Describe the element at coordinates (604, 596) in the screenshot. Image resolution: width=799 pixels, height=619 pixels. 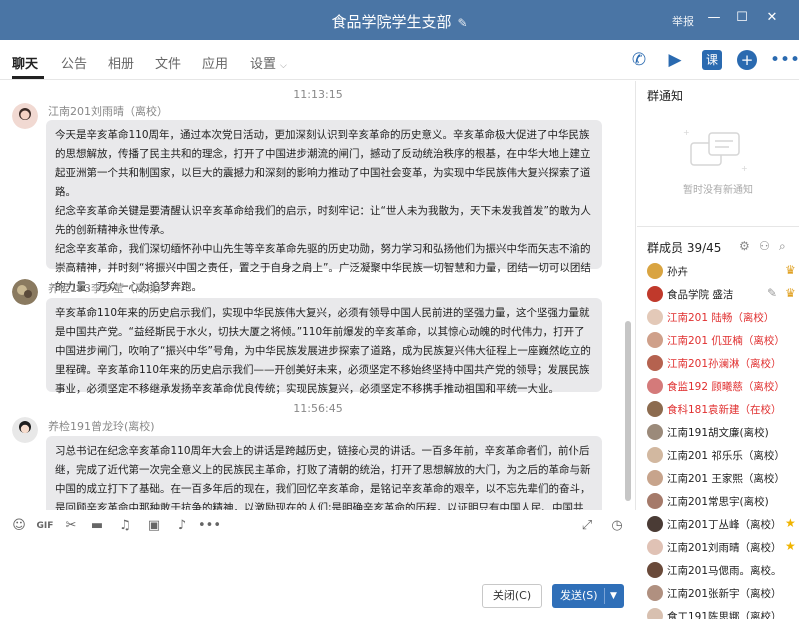
I see `send-divider` at that location.